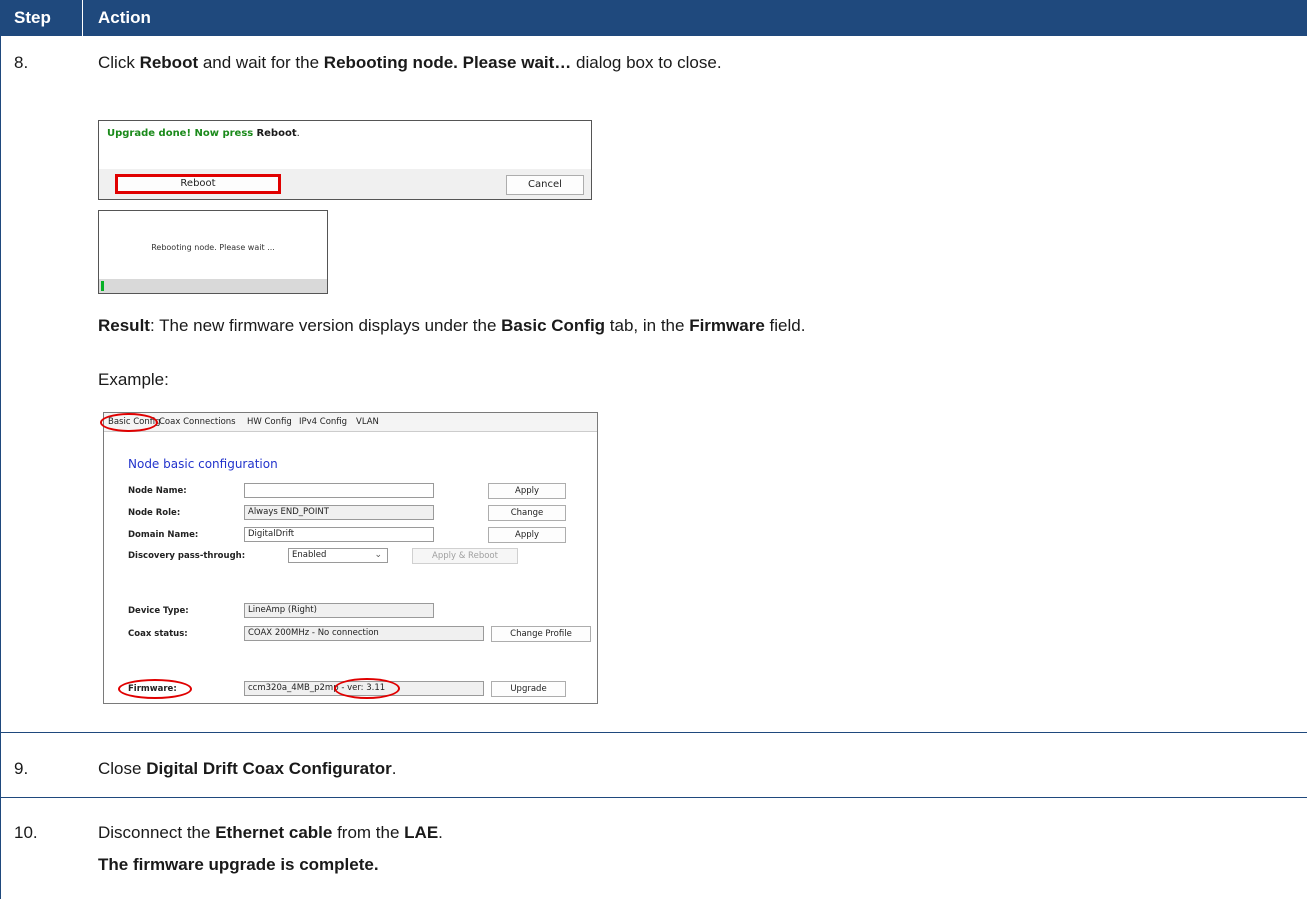 This screenshot has width=1307, height=899. Describe the element at coordinates (527, 491) in the screenshot. I see `apply-node-name-button: Apply` at that location.